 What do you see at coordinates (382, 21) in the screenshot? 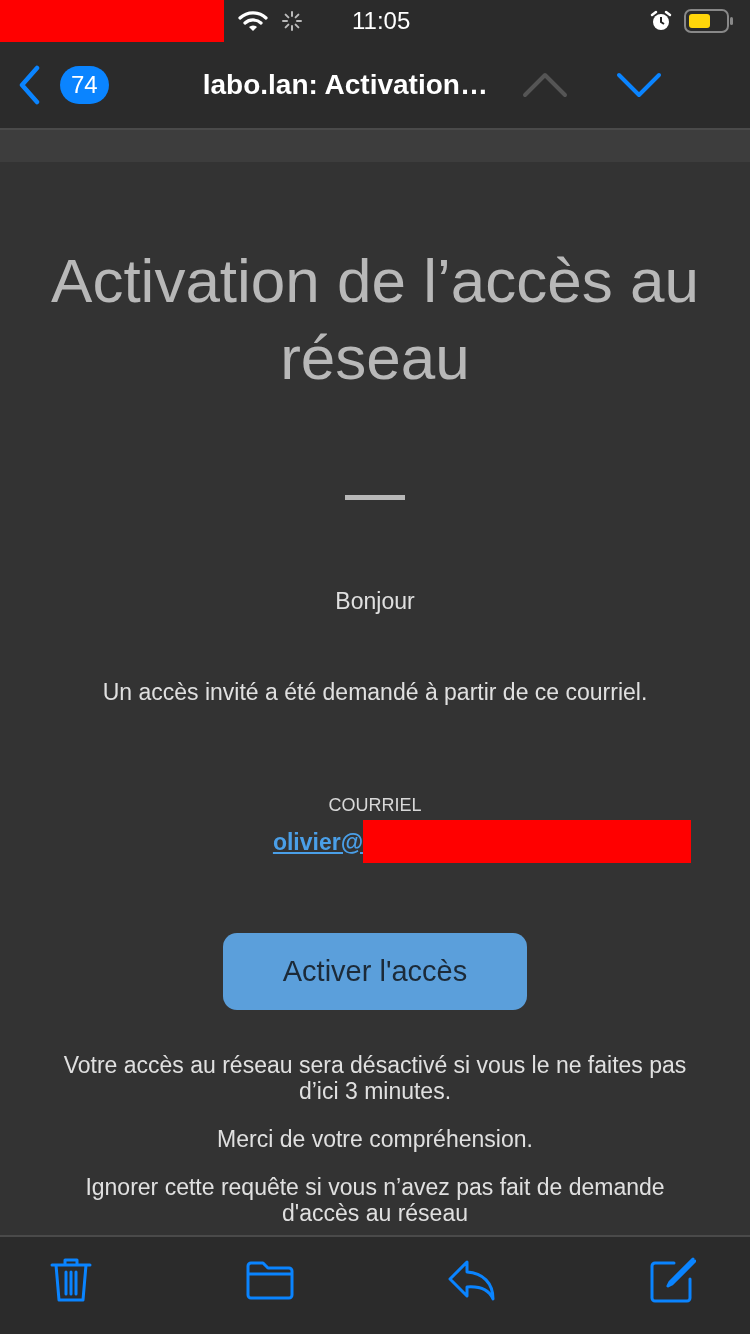
I see `status-time: 11:05` at bounding box center [382, 21].